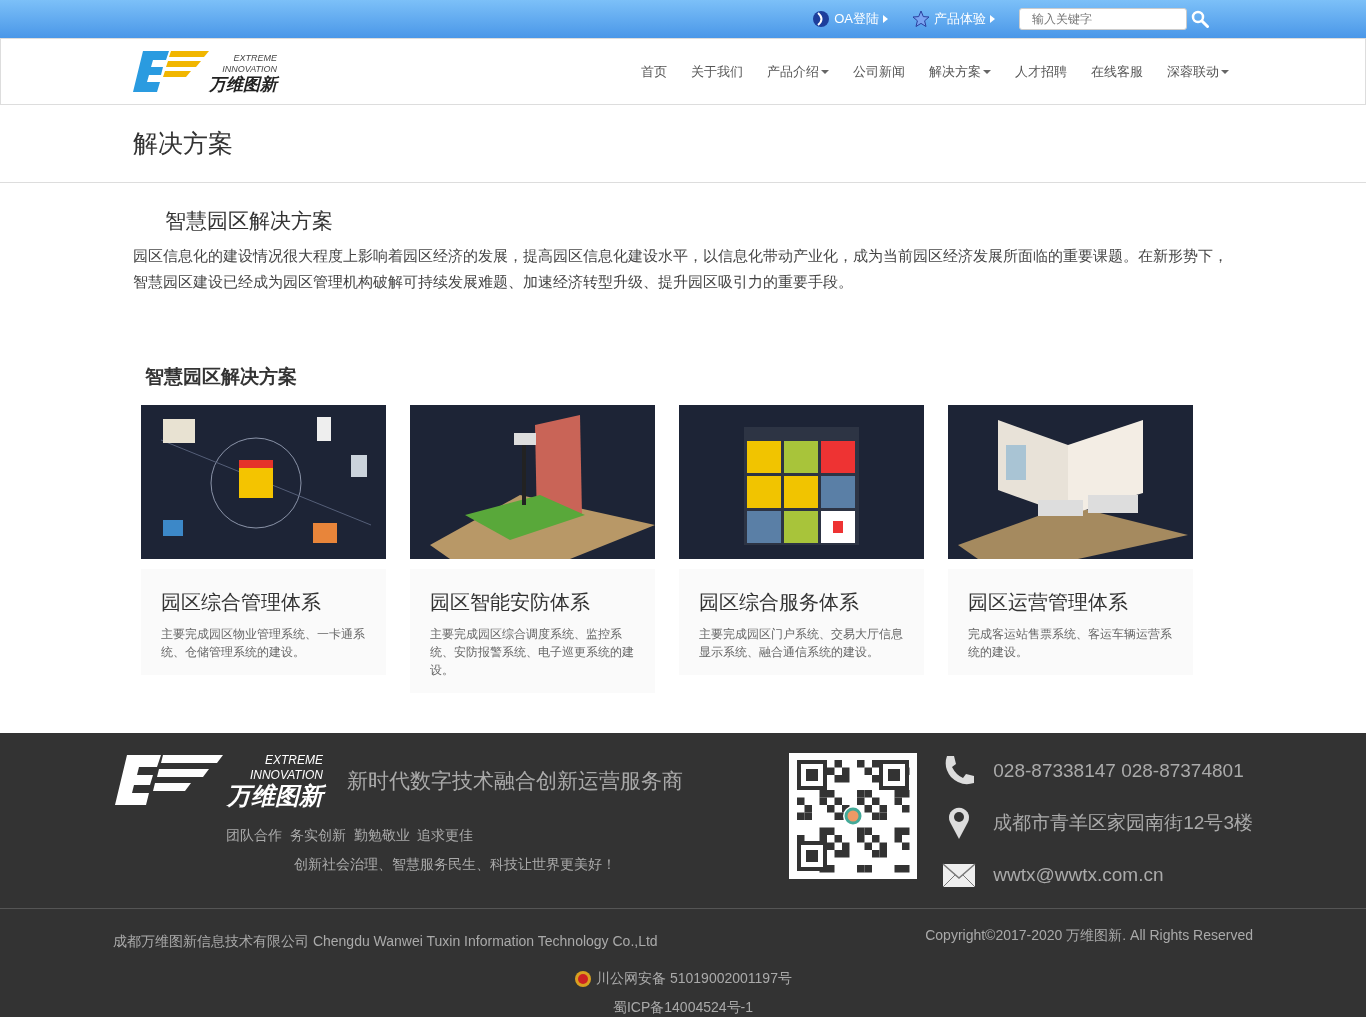 The width and height of the screenshot is (1366, 1036). I want to click on nav-link: 公司新闻, so click(879, 71).